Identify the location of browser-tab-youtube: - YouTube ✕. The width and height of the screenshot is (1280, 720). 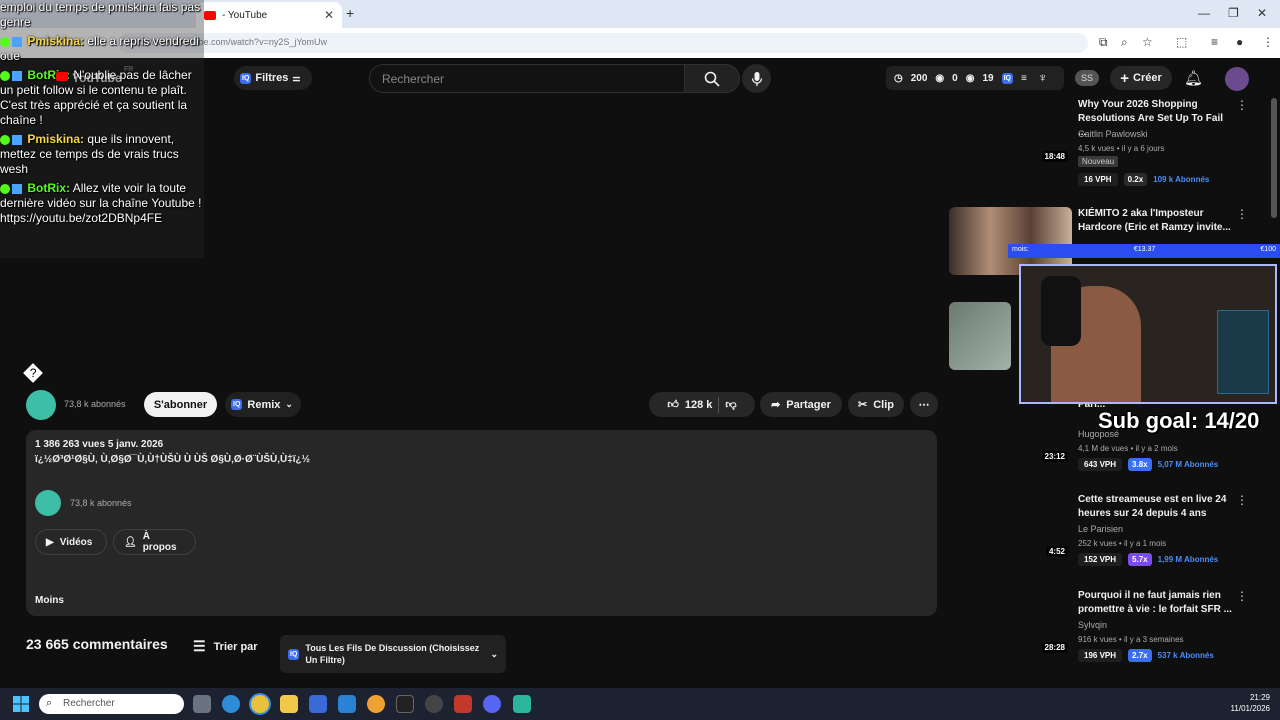
(269, 15).